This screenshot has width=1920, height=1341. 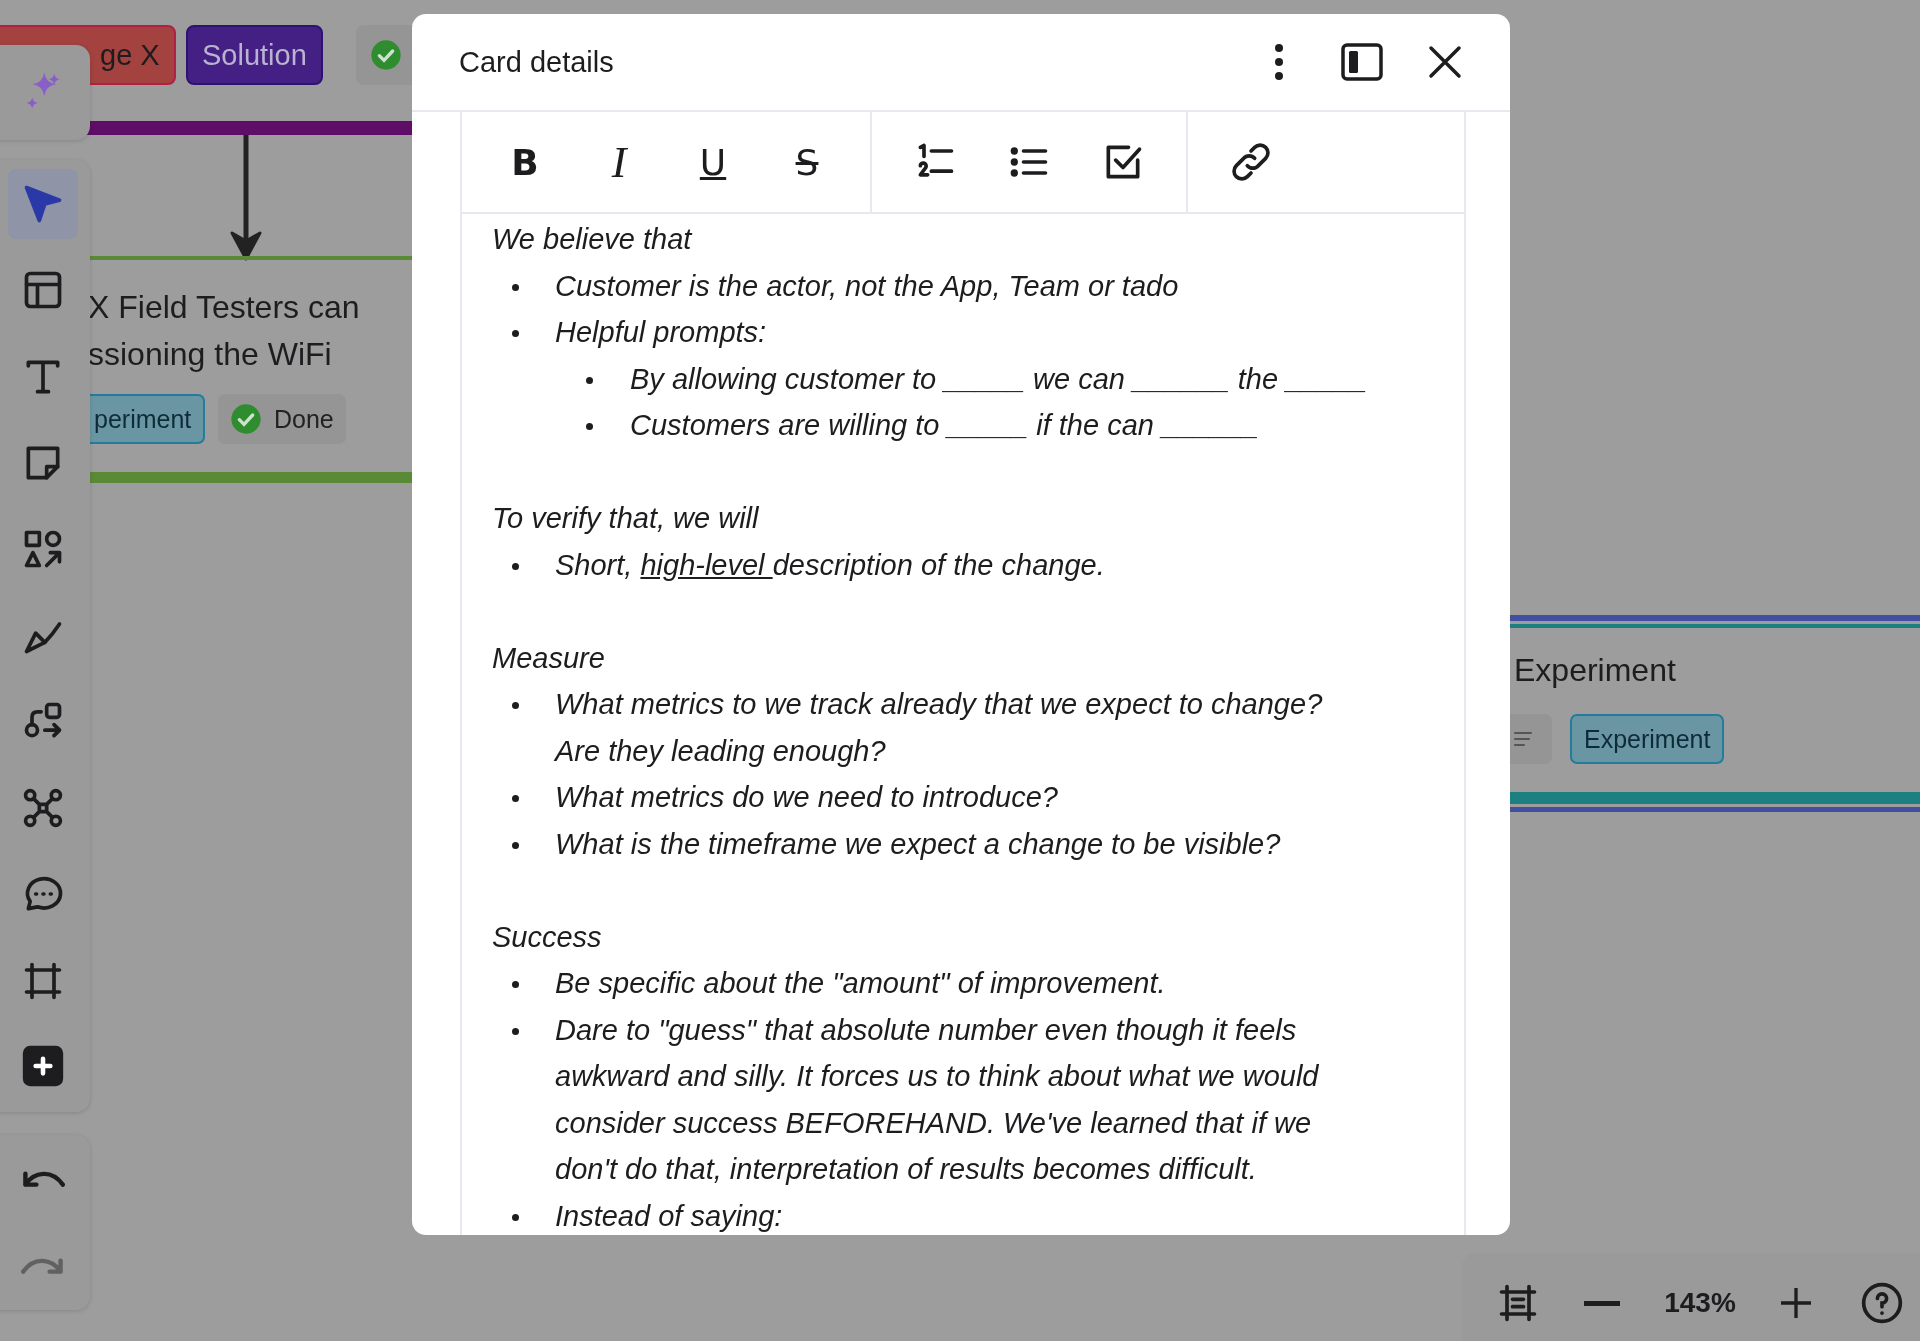 I want to click on list-item-text: Helpful prompts:, so click(x=661, y=332).